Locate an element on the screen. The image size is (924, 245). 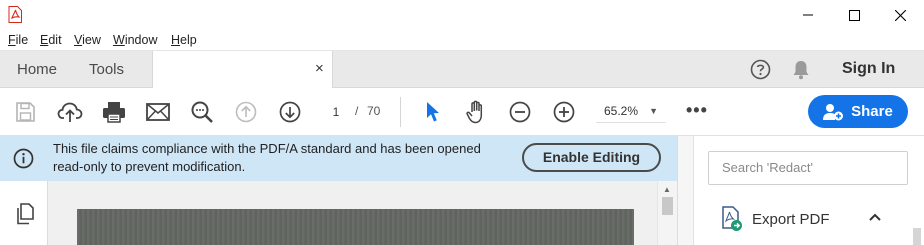
minimize-button is located at coordinates (808, 15).